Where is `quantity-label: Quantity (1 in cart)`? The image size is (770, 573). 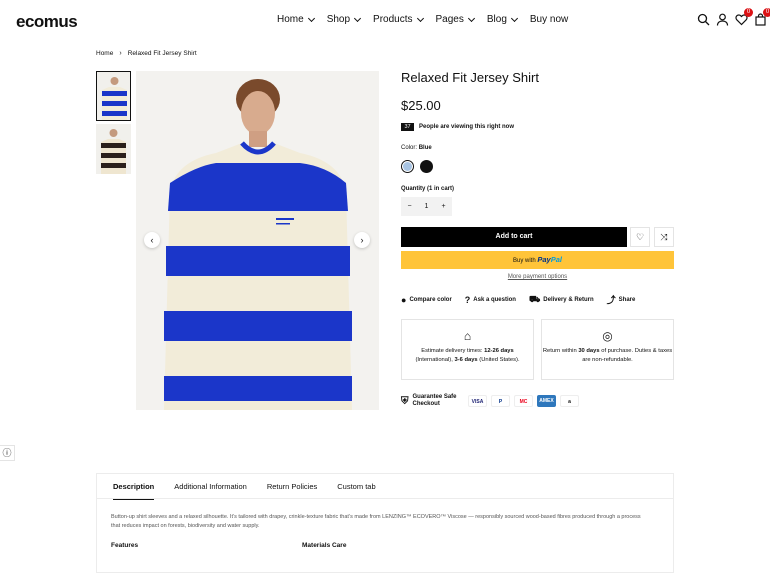 quantity-label: Quantity (1 in cart) is located at coordinates (428, 189).